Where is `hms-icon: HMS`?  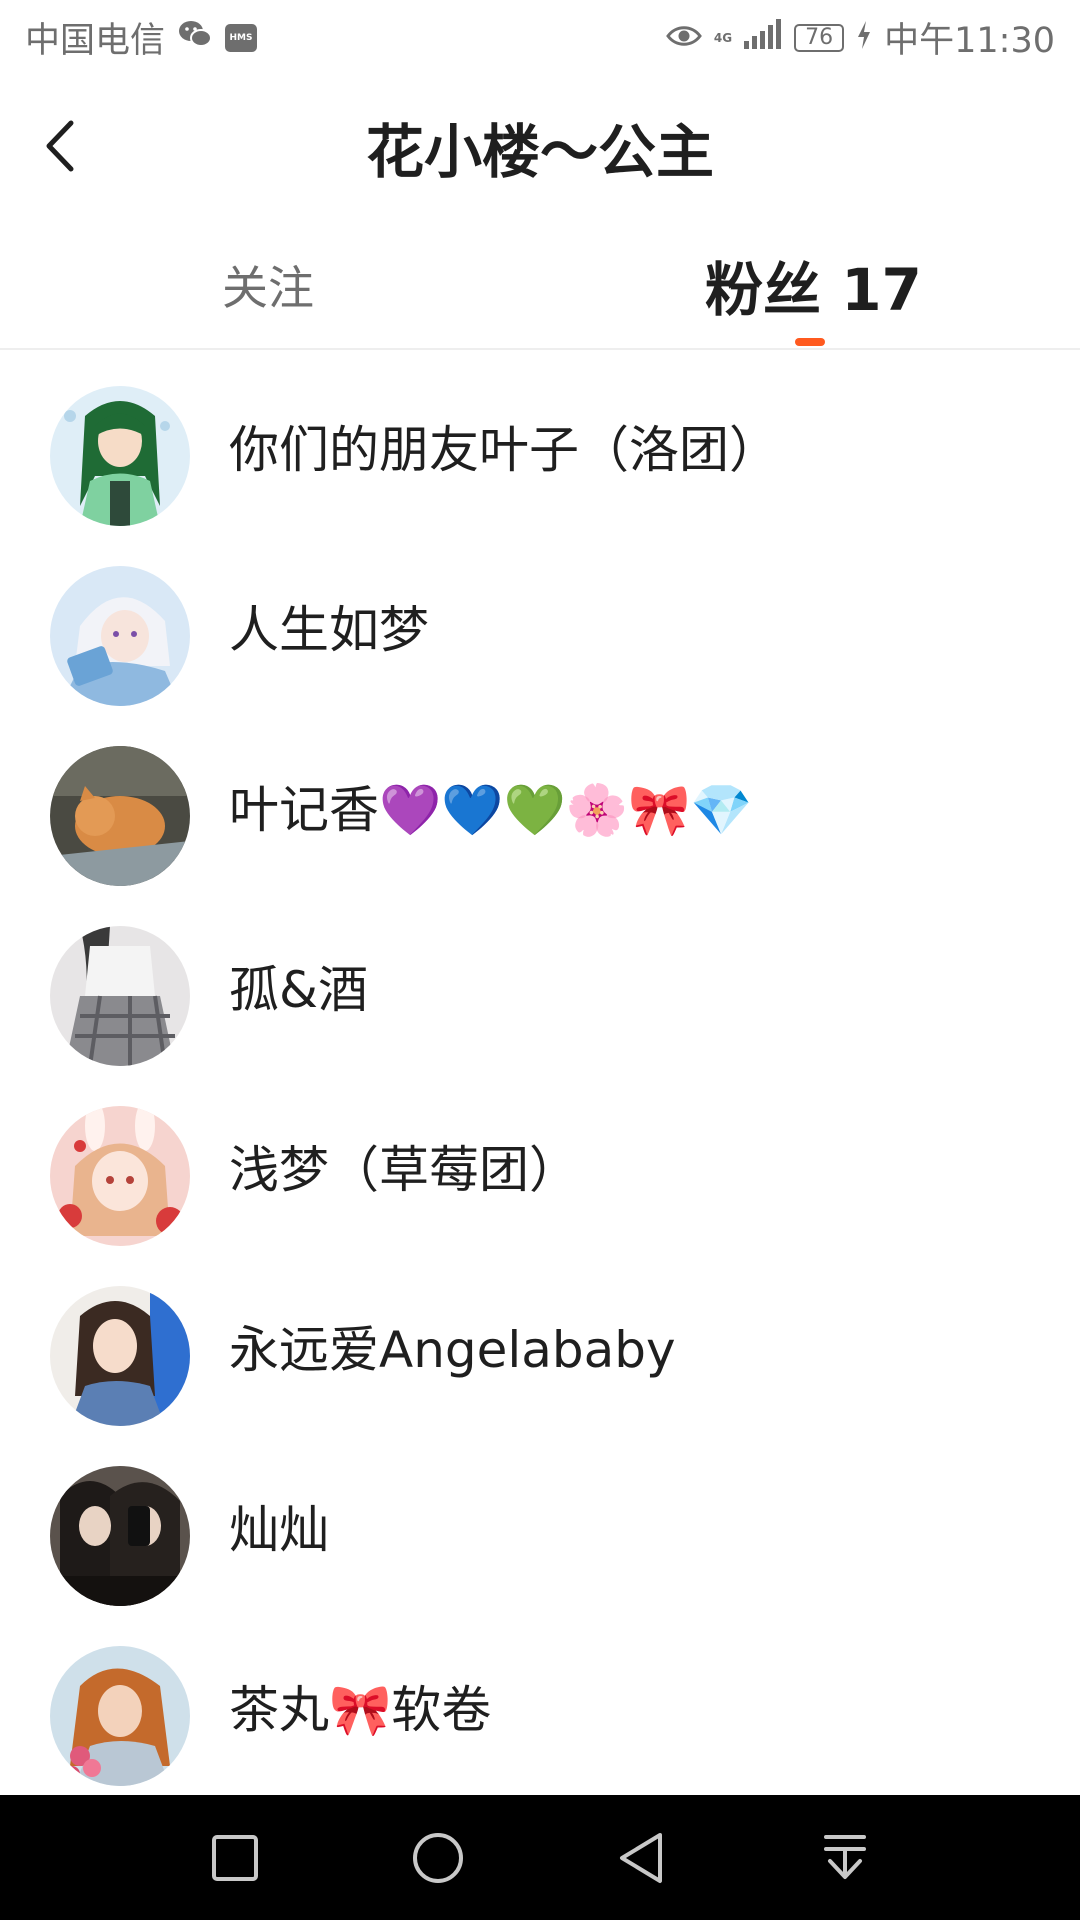
hms-icon: HMS is located at coordinates (241, 37).